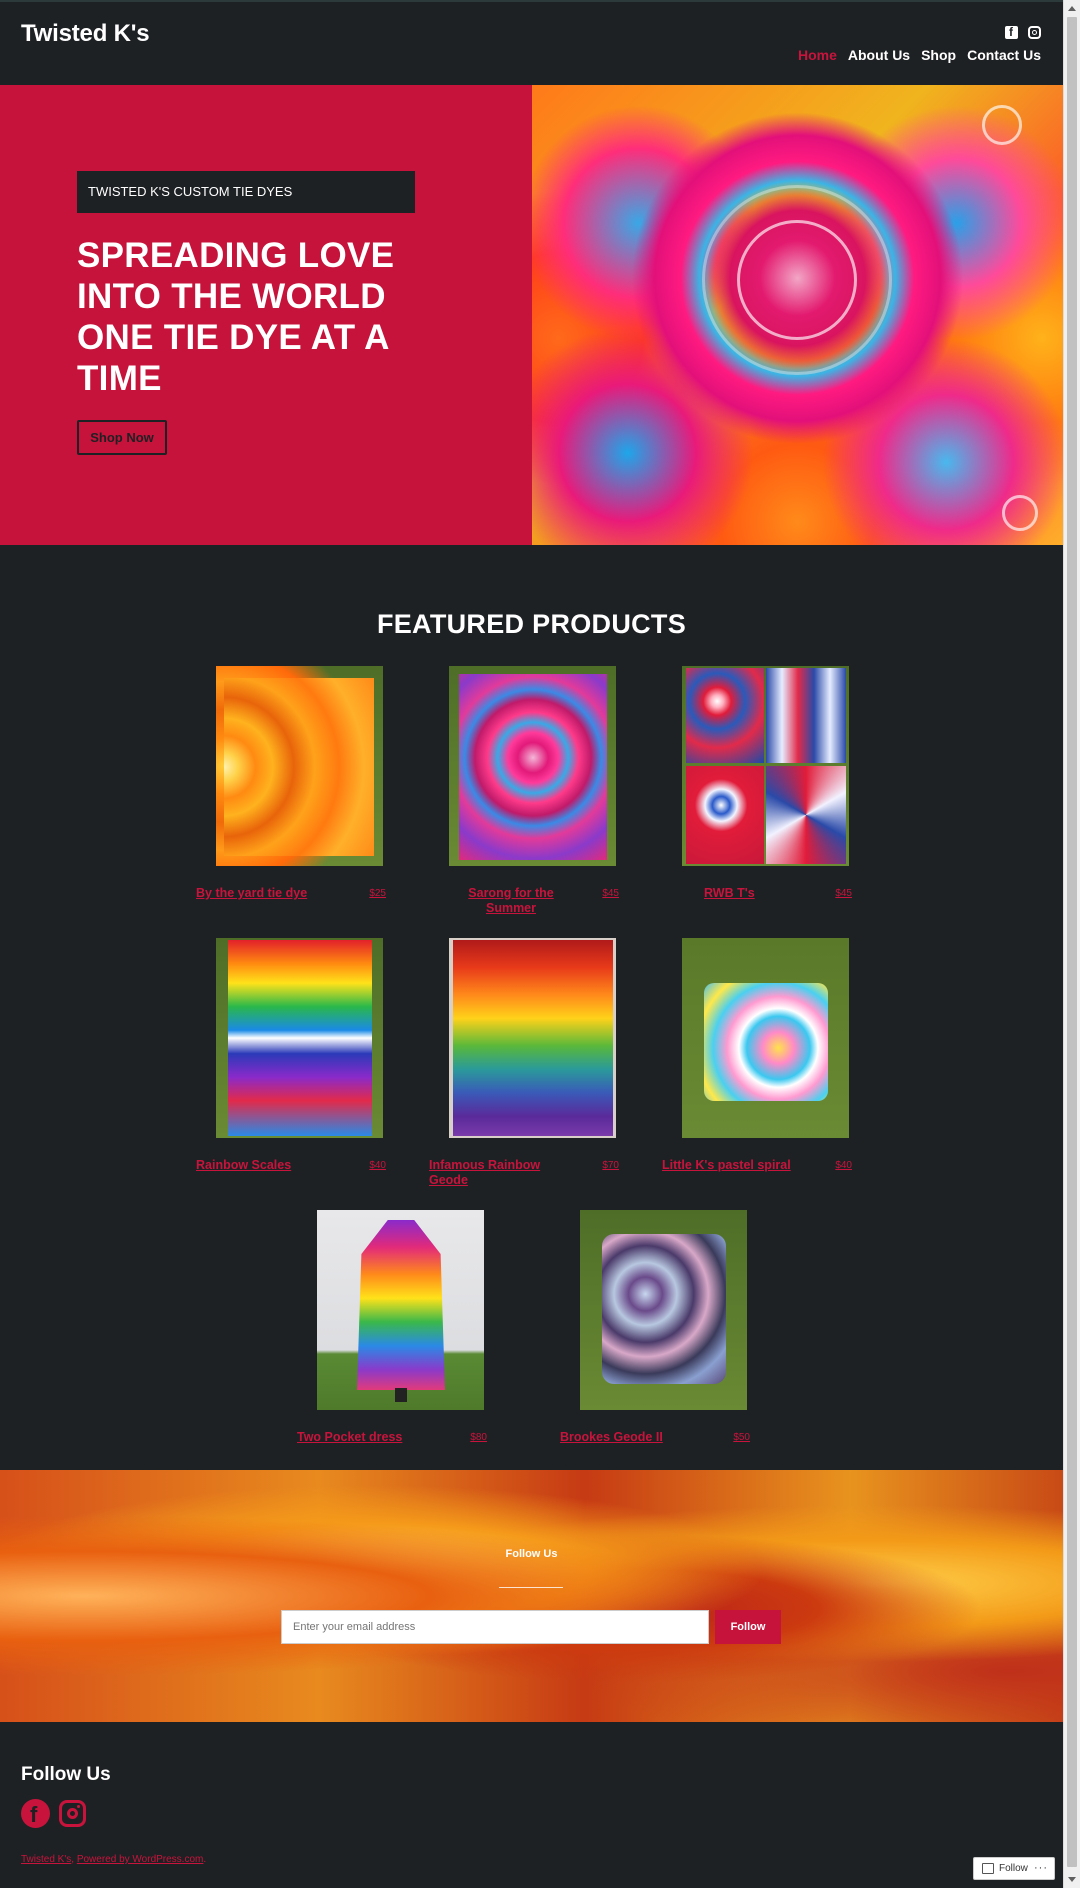 This screenshot has width=1080, height=1888. I want to click on nav-about-us: About Us, so click(879, 55).